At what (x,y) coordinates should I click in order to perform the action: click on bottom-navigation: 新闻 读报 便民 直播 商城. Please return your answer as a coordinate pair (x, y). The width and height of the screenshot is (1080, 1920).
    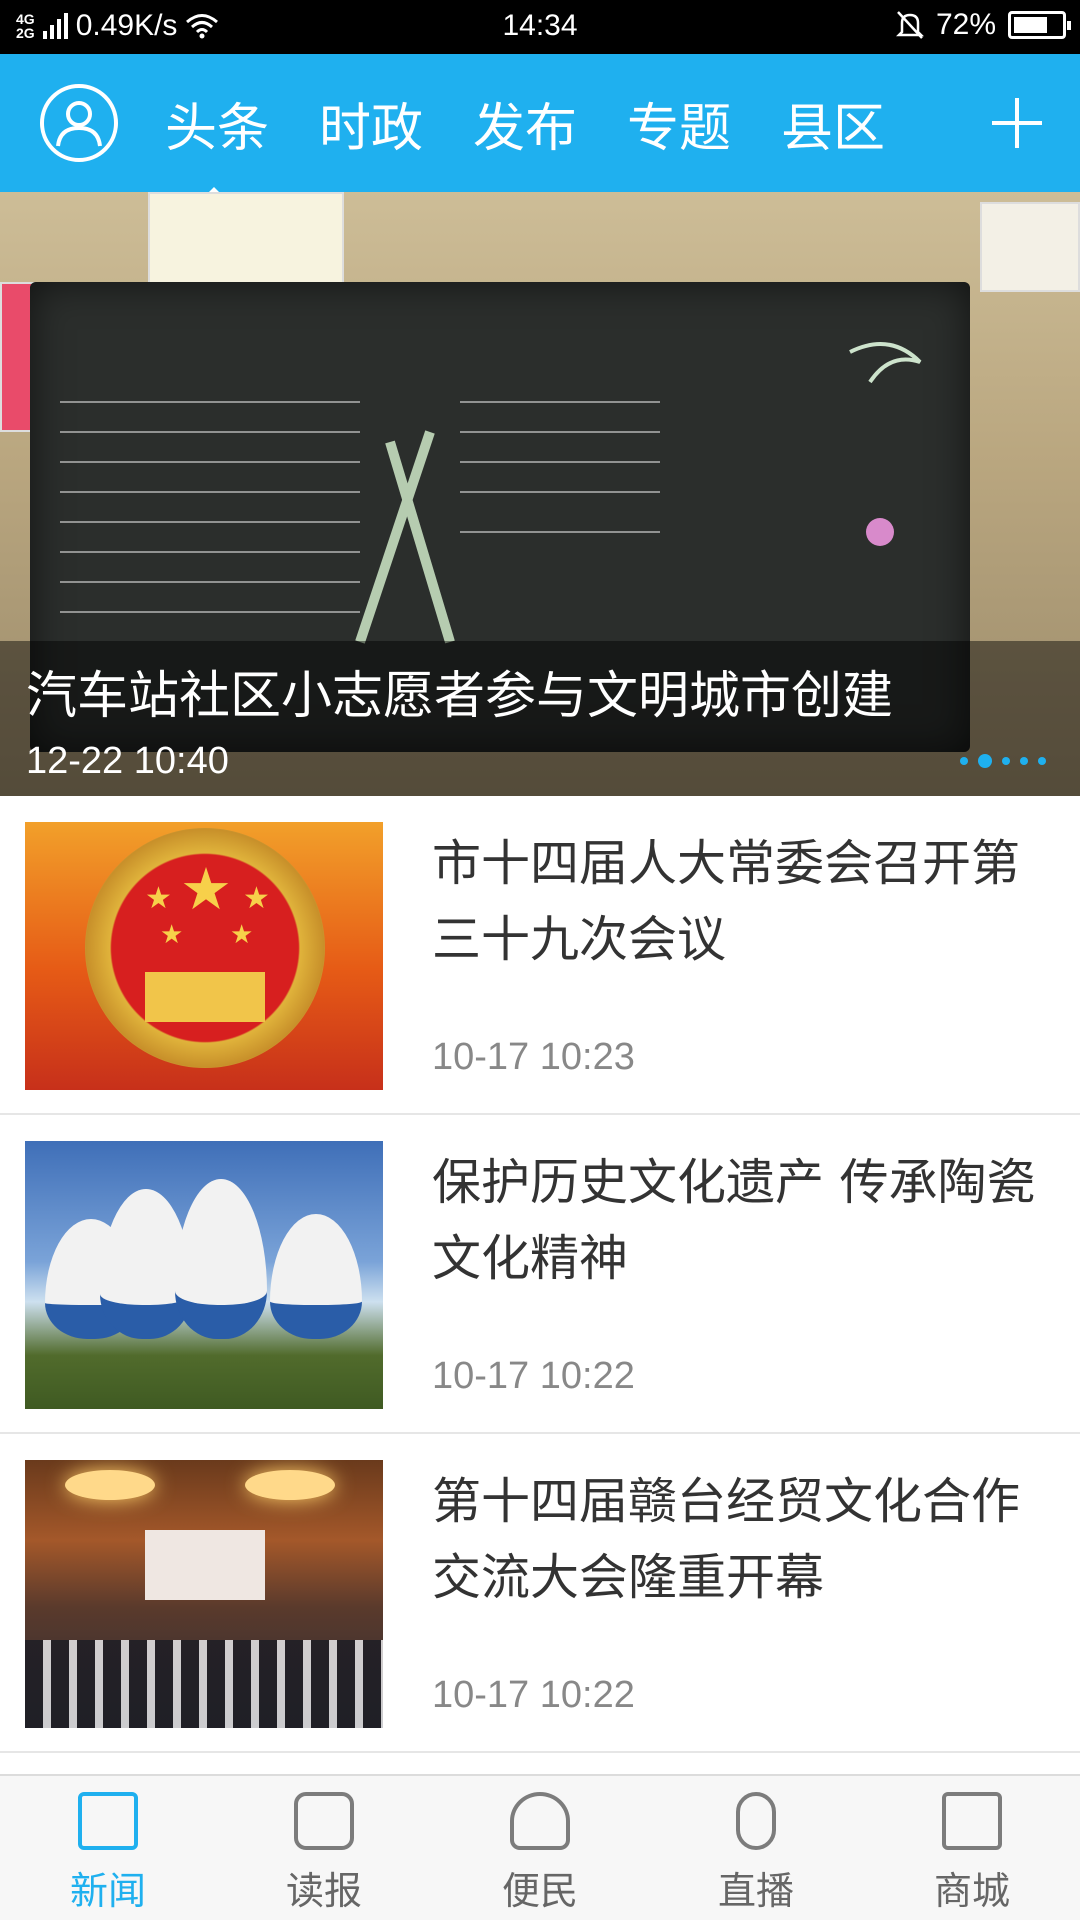
    Looking at the image, I should click on (540, 1847).